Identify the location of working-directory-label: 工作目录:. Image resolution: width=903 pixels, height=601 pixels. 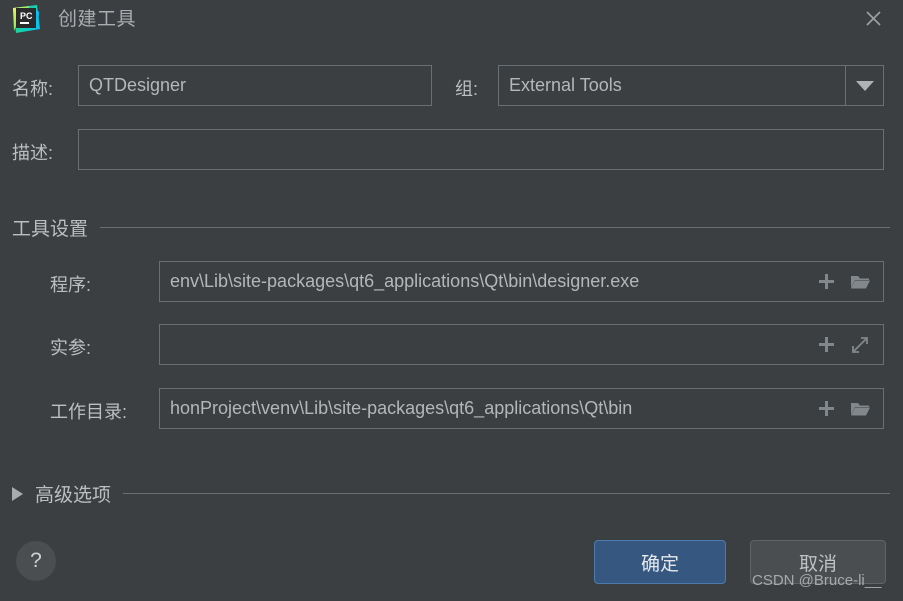
(89, 412).